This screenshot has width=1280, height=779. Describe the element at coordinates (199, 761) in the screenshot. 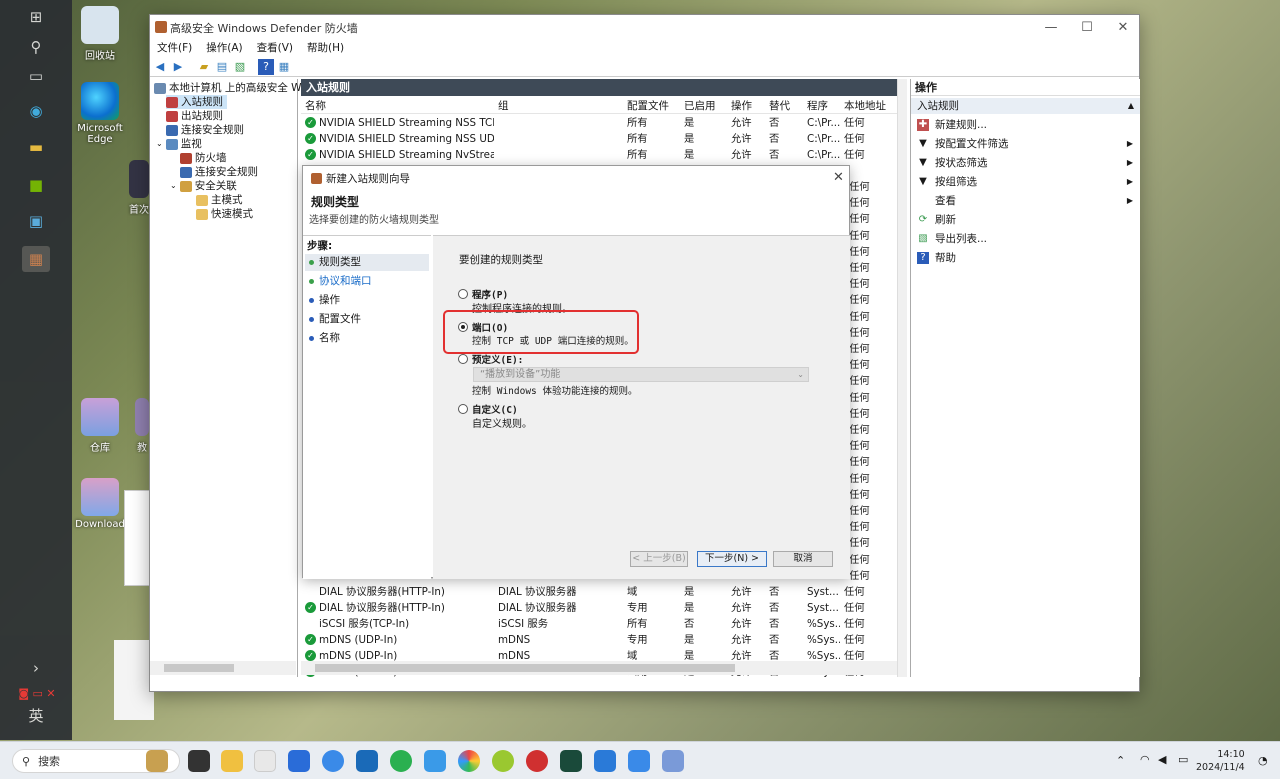

I see `task-view-icon` at that location.